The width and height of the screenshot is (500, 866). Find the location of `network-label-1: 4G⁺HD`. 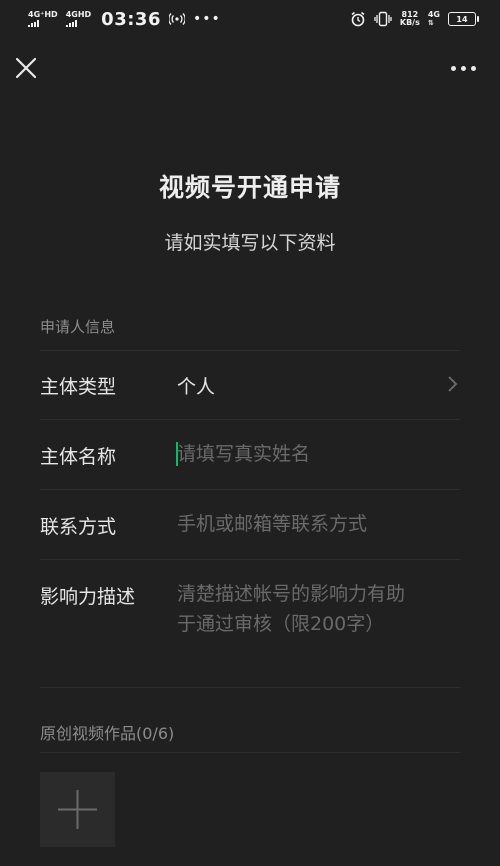

network-label-1: 4G⁺HD is located at coordinates (43, 14).